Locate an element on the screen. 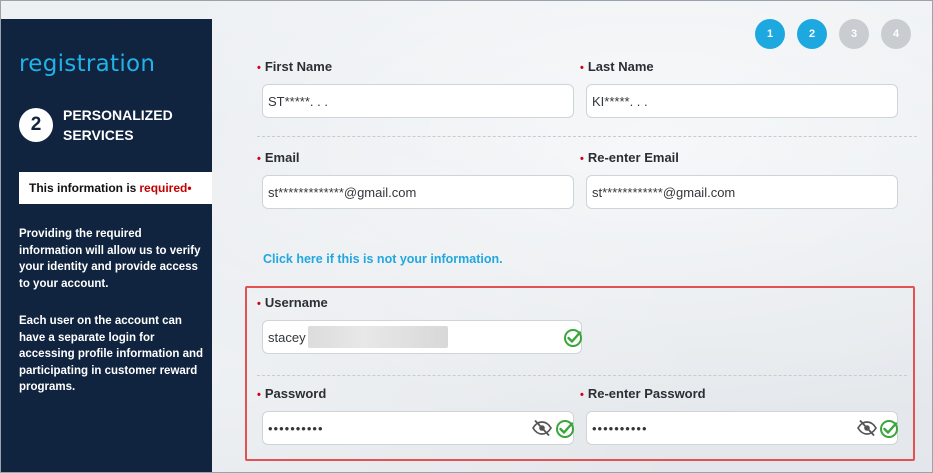  password-visibility-toggle is located at coordinates (542, 428).